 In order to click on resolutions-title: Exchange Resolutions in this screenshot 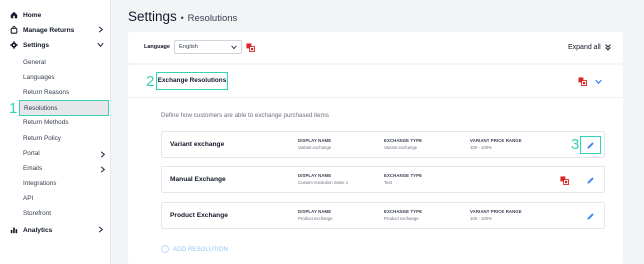, I will do `click(192, 81)`.